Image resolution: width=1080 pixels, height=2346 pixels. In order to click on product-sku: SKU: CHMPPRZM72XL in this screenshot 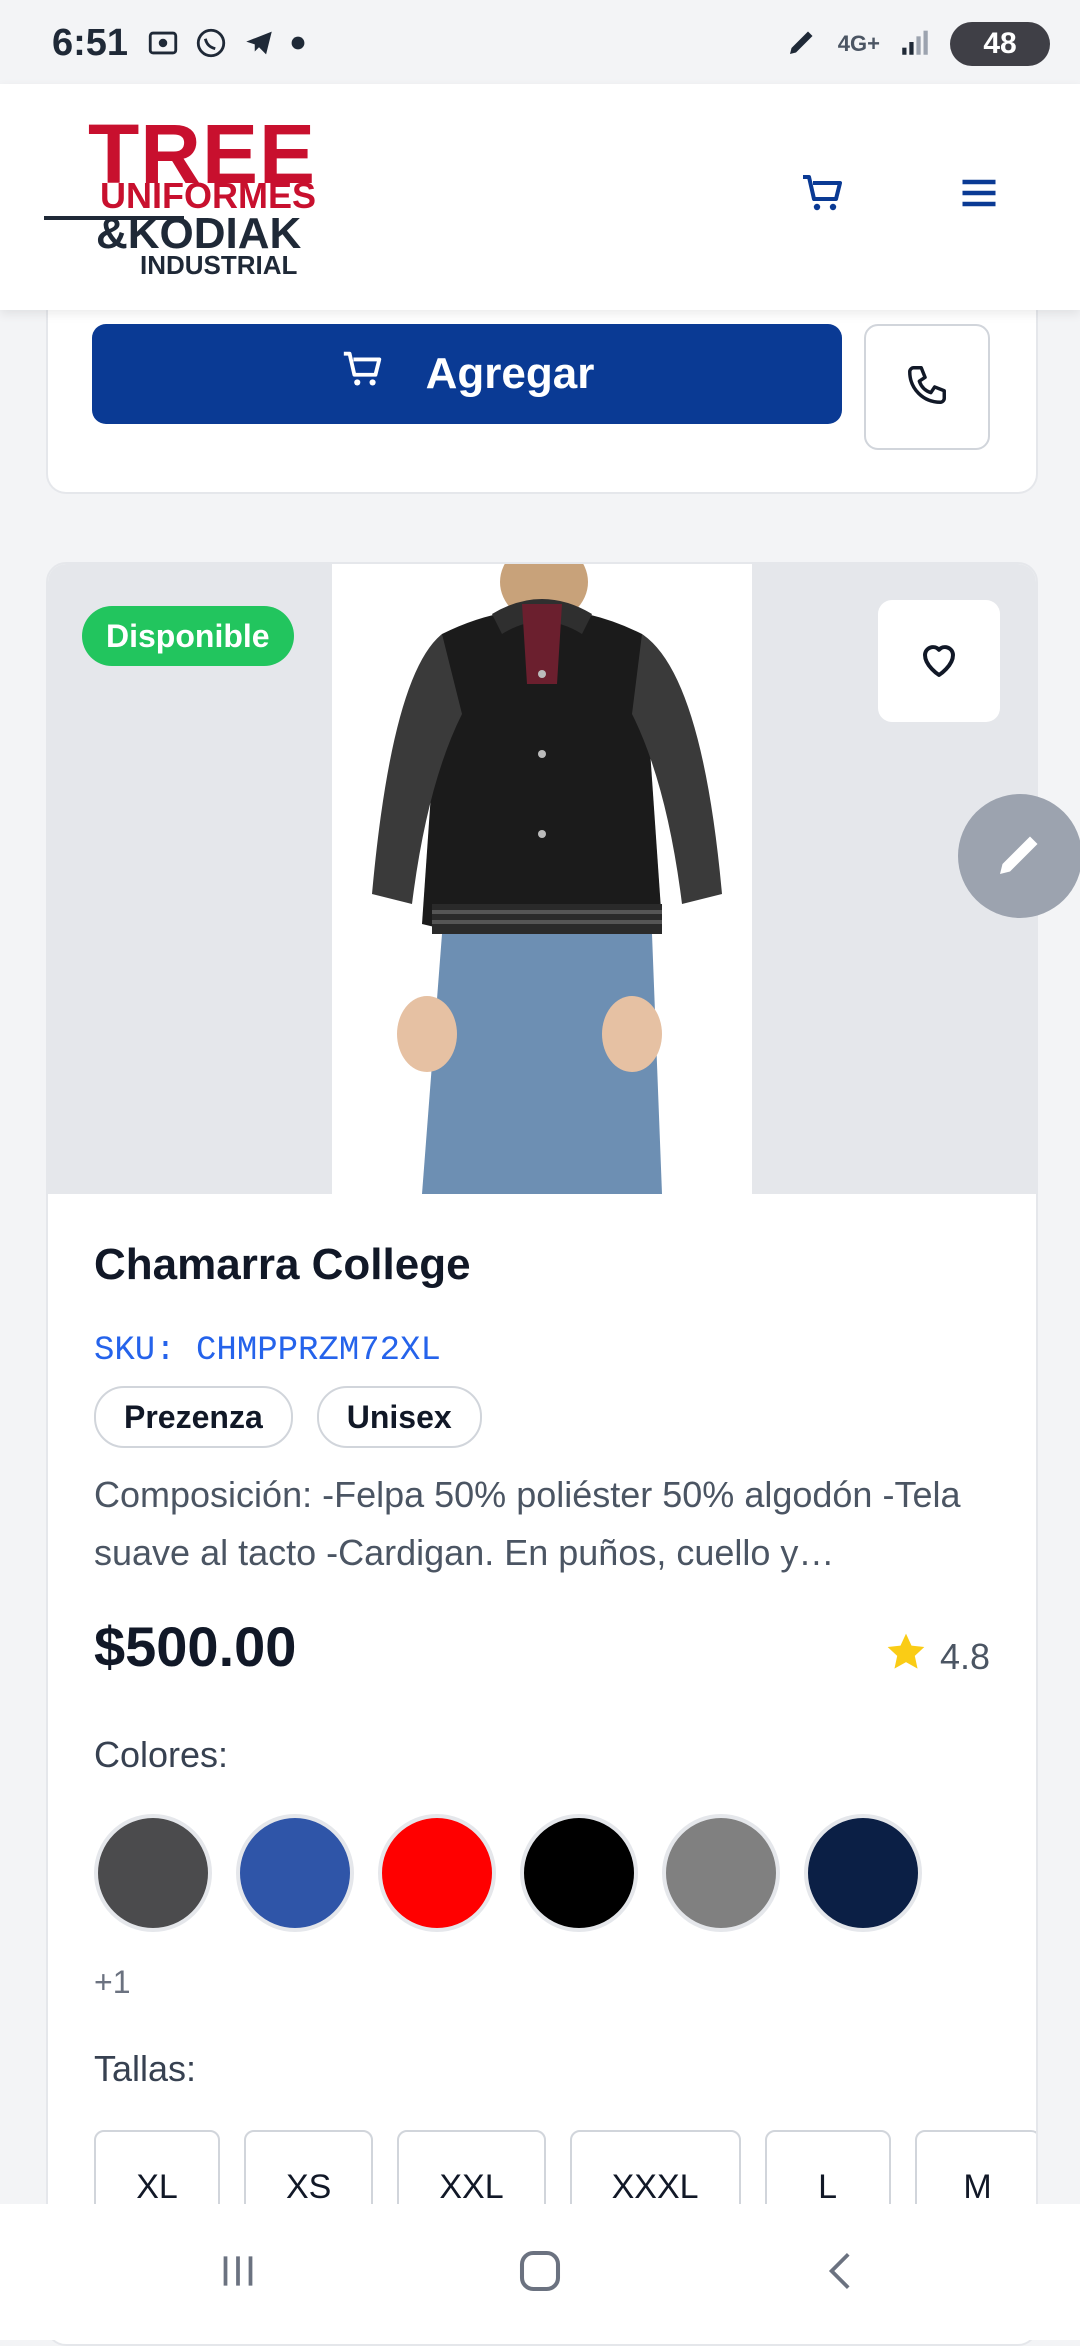, I will do `click(267, 1351)`.